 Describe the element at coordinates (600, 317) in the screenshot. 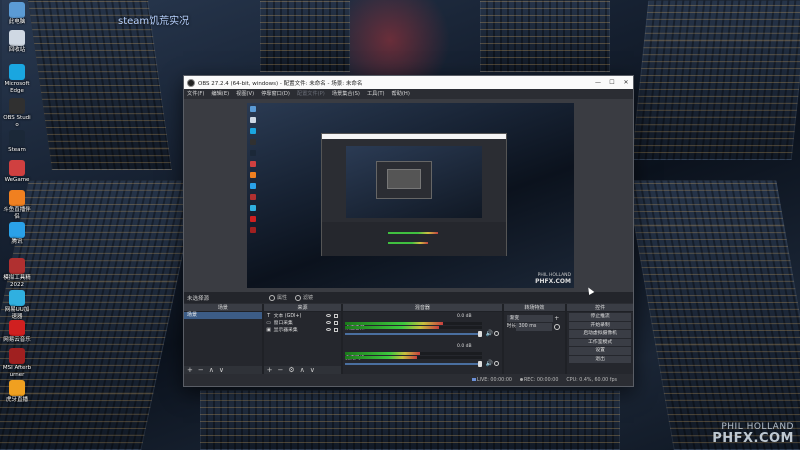

I see `control-button: 停止推流` at that location.